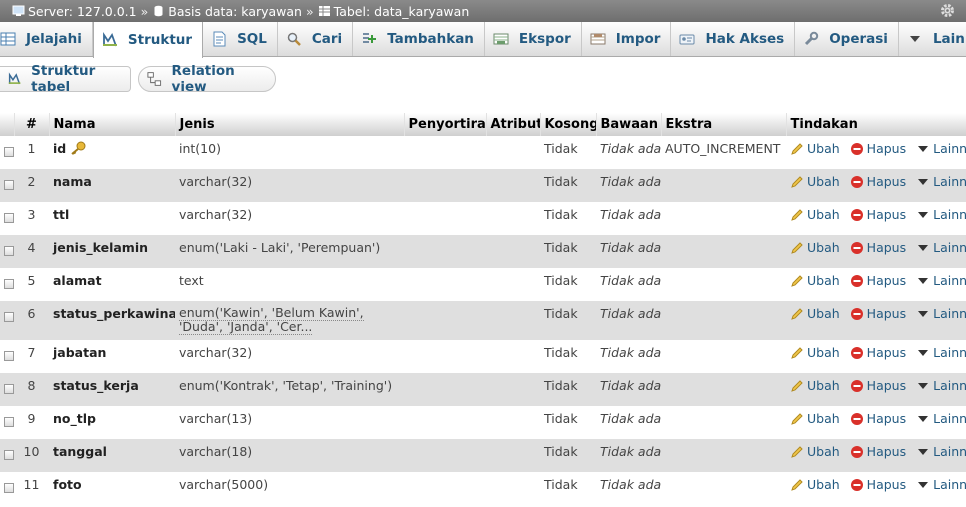 The height and width of the screenshot is (507, 966). I want to click on cell-bawaan: Tidak ada, so click(628, 251).